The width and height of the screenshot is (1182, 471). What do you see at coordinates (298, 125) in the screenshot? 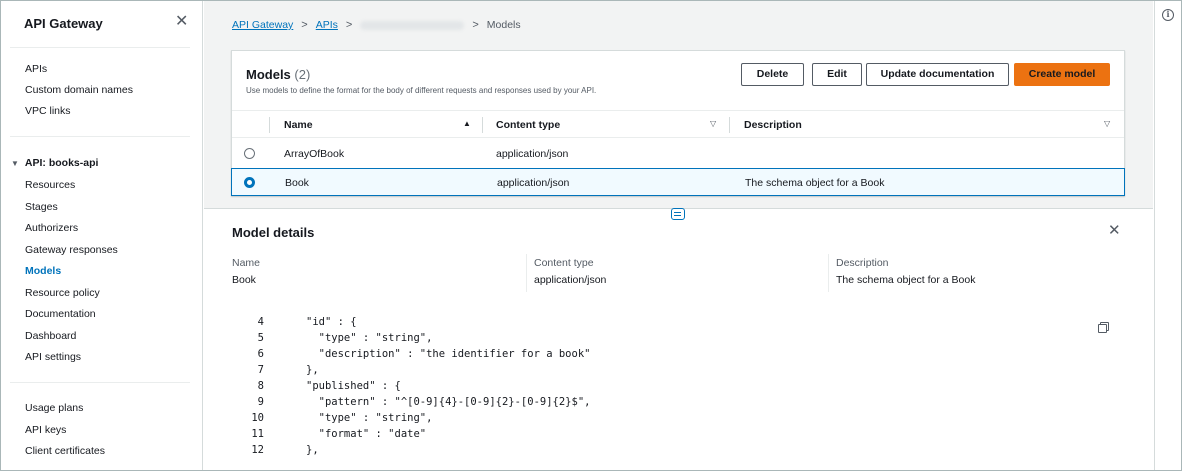
I see `column-header-name: Name` at bounding box center [298, 125].